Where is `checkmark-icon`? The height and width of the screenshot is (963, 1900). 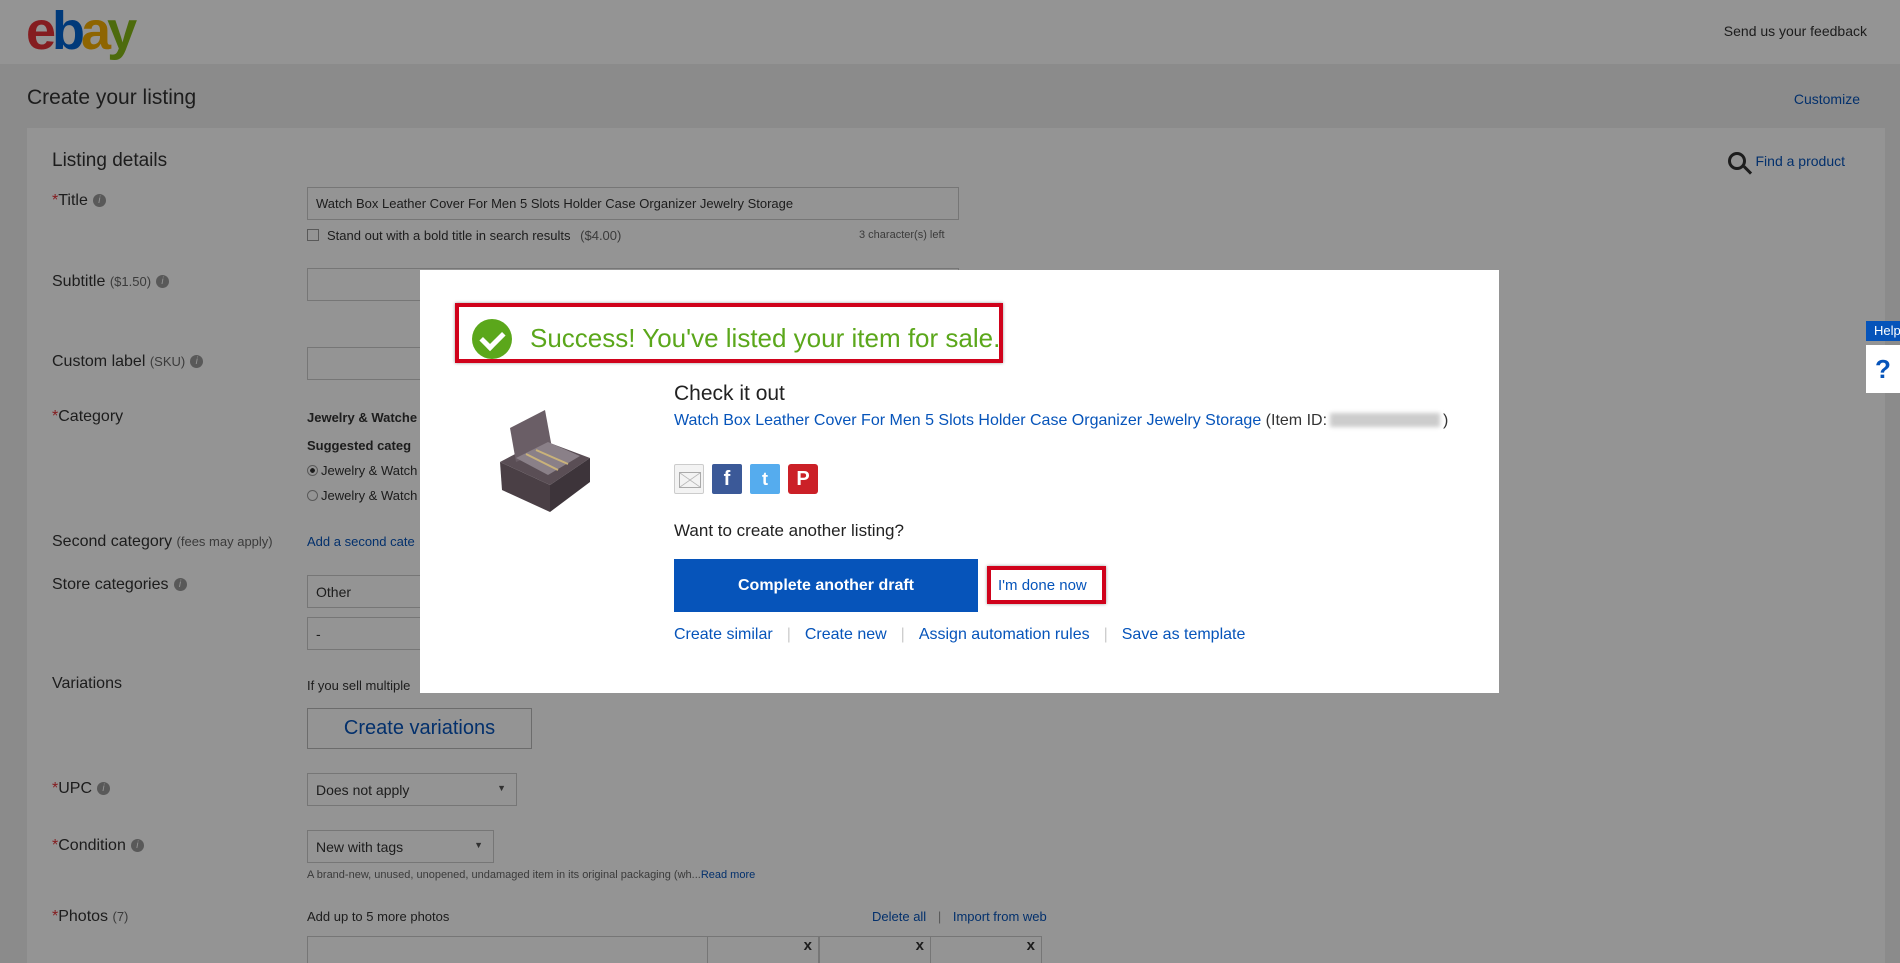 checkmark-icon is located at coordinates (492, 339).